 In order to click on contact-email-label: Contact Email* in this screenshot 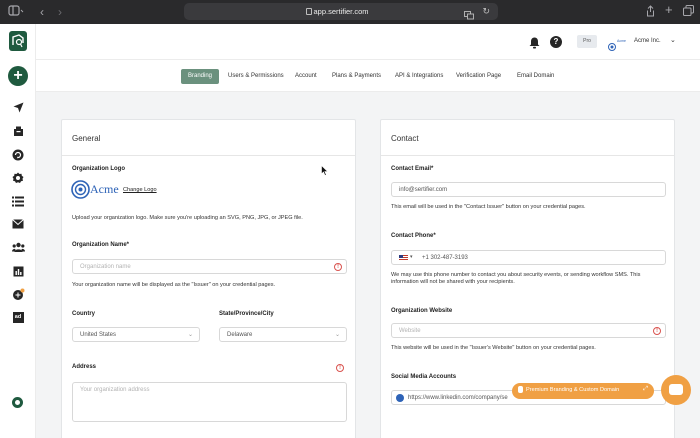, I will do `click(412, 169)`.